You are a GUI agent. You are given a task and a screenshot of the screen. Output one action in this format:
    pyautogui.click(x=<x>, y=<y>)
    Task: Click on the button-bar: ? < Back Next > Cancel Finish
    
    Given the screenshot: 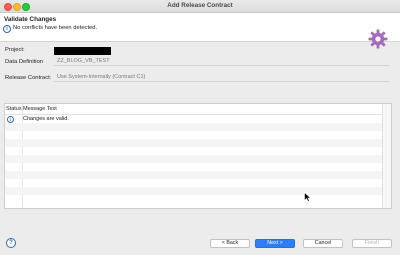 What is the action you would take?
    pyautogui.click(x=200, y=243)
    